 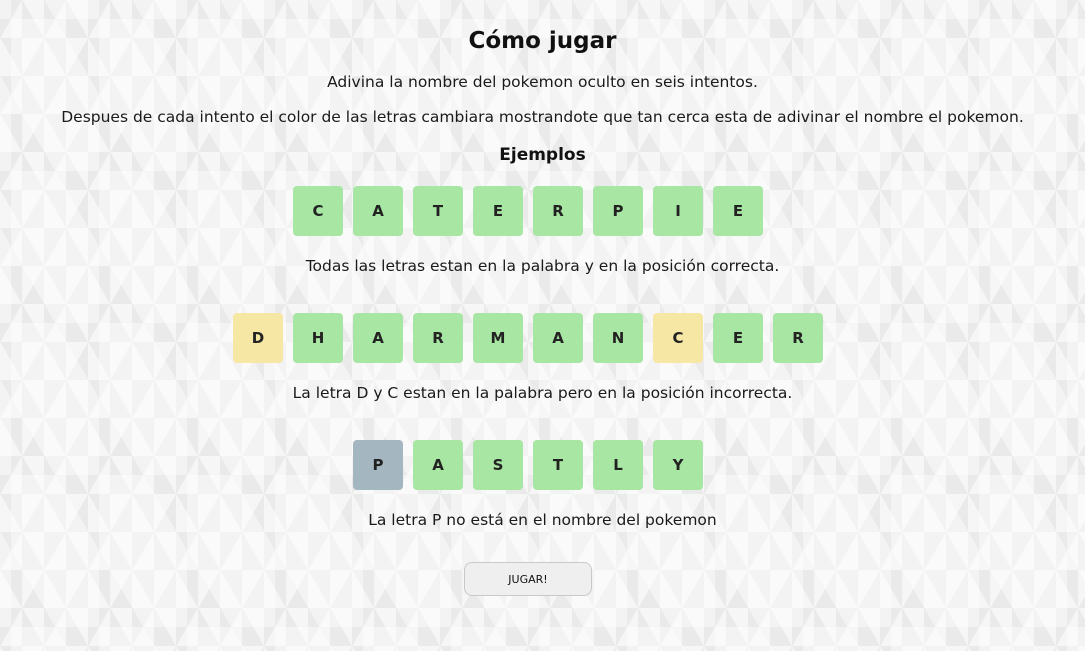 What do you see at coordinates (528, 465) in the screenshot?
I see `example-row-3: P A S T L Y` at bounding box center [528, 465].